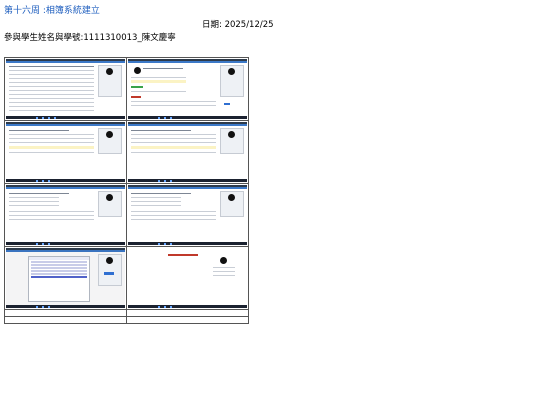  I want to click on screenshot-album-create, so click(187, 89).